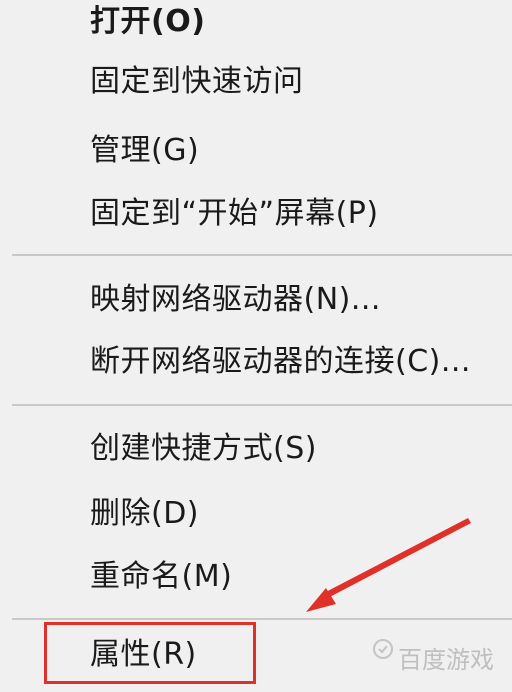  Describe the element at coordinates (388, 565) in the screenshot. I see `red-arrow-icon` at that location.